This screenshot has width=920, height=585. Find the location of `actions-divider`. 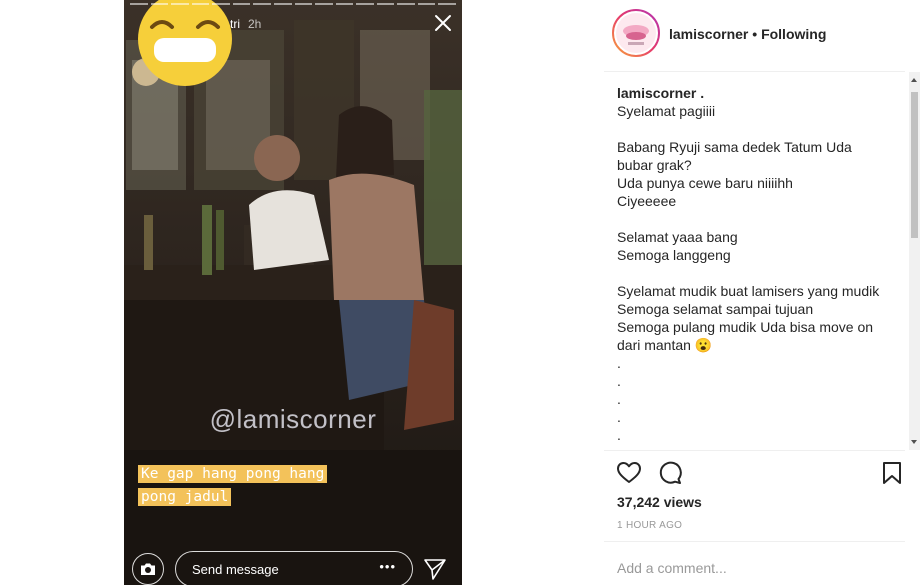

actions-divider is located at coordinates (754, 450).